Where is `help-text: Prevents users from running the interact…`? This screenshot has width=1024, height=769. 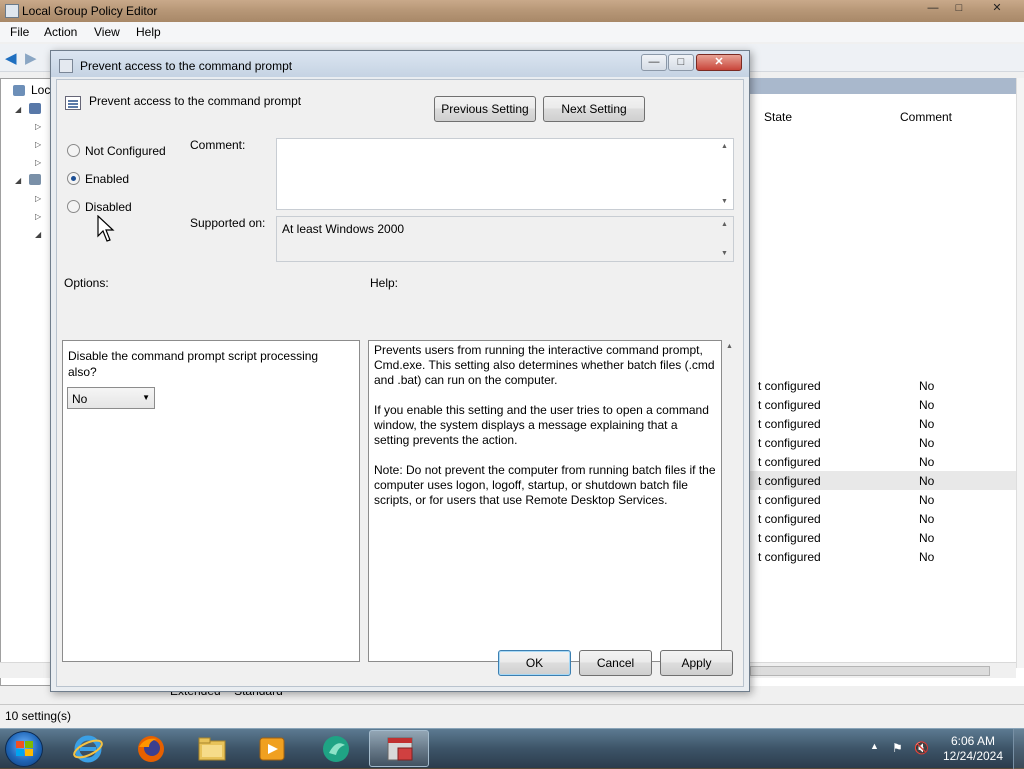
help-text: Prevents users from running the interact… is located at coordinates (545, 433).